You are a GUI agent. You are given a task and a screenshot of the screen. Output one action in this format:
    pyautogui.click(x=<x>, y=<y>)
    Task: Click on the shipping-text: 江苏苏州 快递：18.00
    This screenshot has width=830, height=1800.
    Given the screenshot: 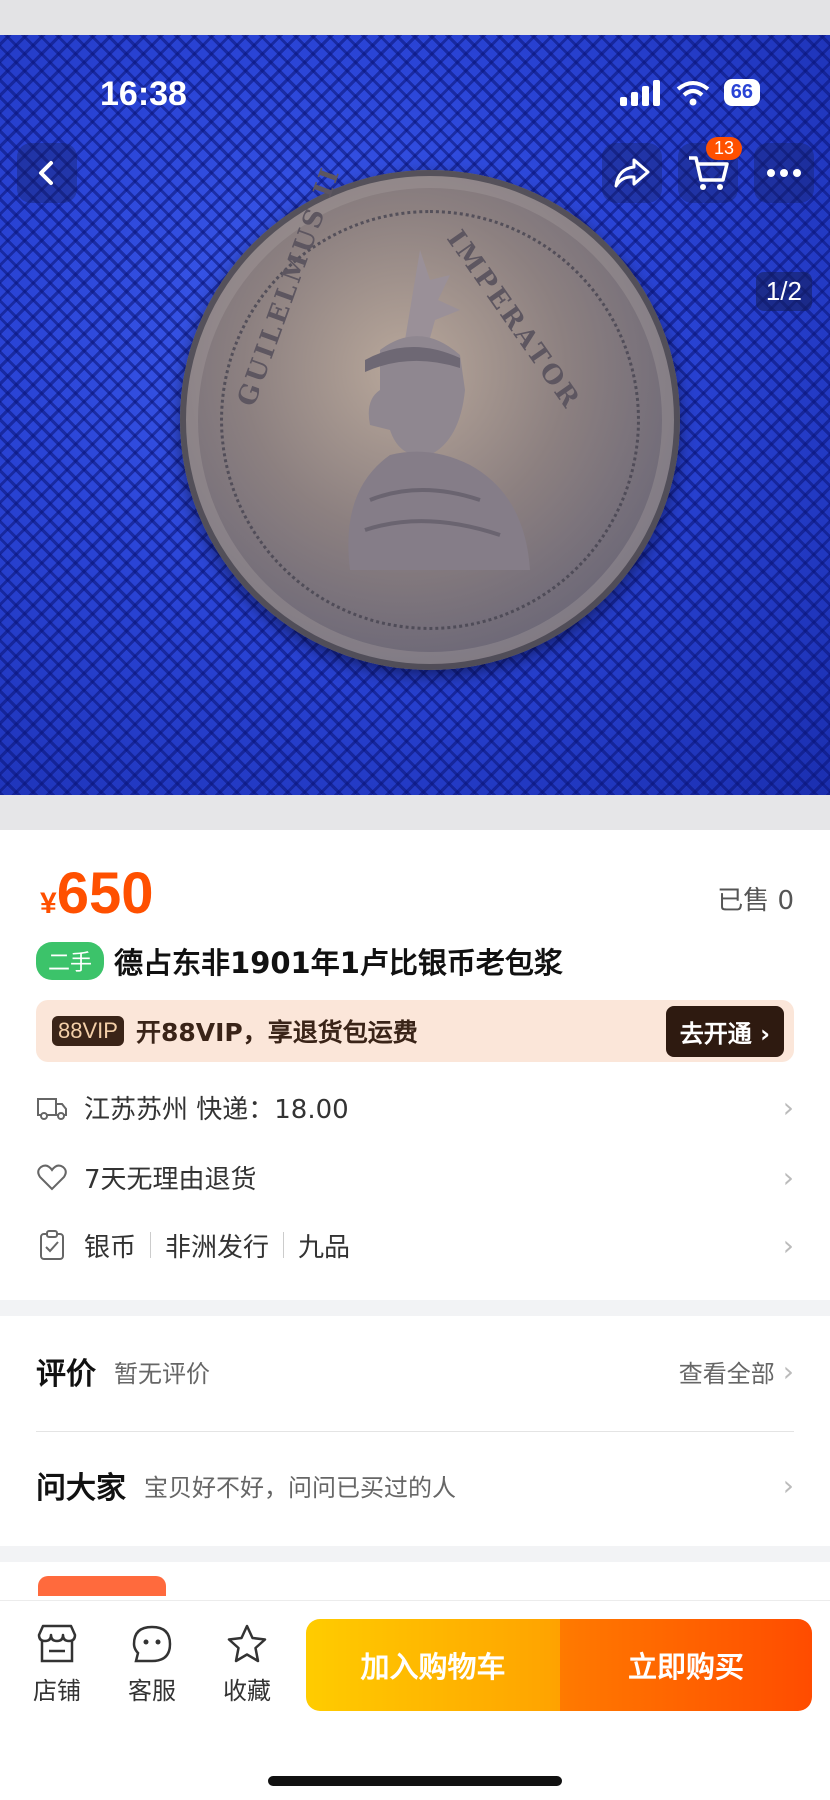 What is the action you would take?
    pyautogui.click(x=216, y=1109)
    